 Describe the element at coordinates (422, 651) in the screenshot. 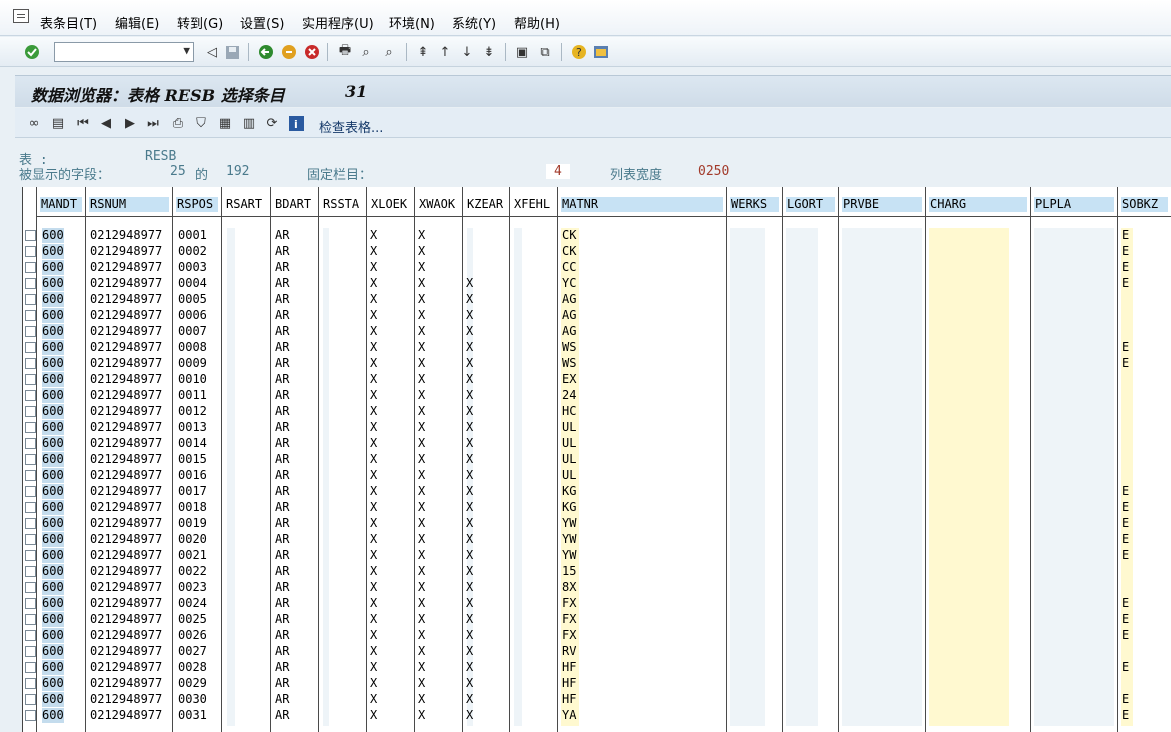

I see `cell-xwaok: X` at that location.